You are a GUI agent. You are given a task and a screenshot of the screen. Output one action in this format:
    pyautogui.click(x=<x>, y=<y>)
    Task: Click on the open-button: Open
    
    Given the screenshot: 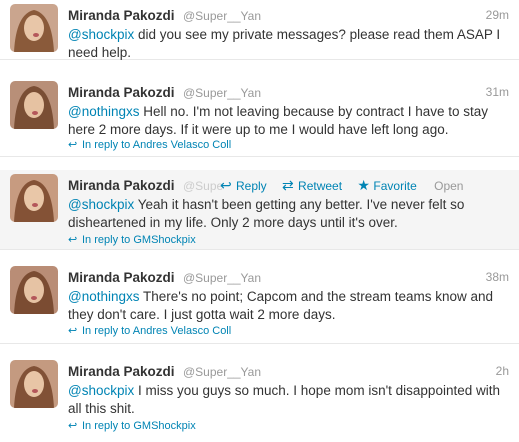 What is the action you would take?
    pyautogui.click(x=448, y=186)
    